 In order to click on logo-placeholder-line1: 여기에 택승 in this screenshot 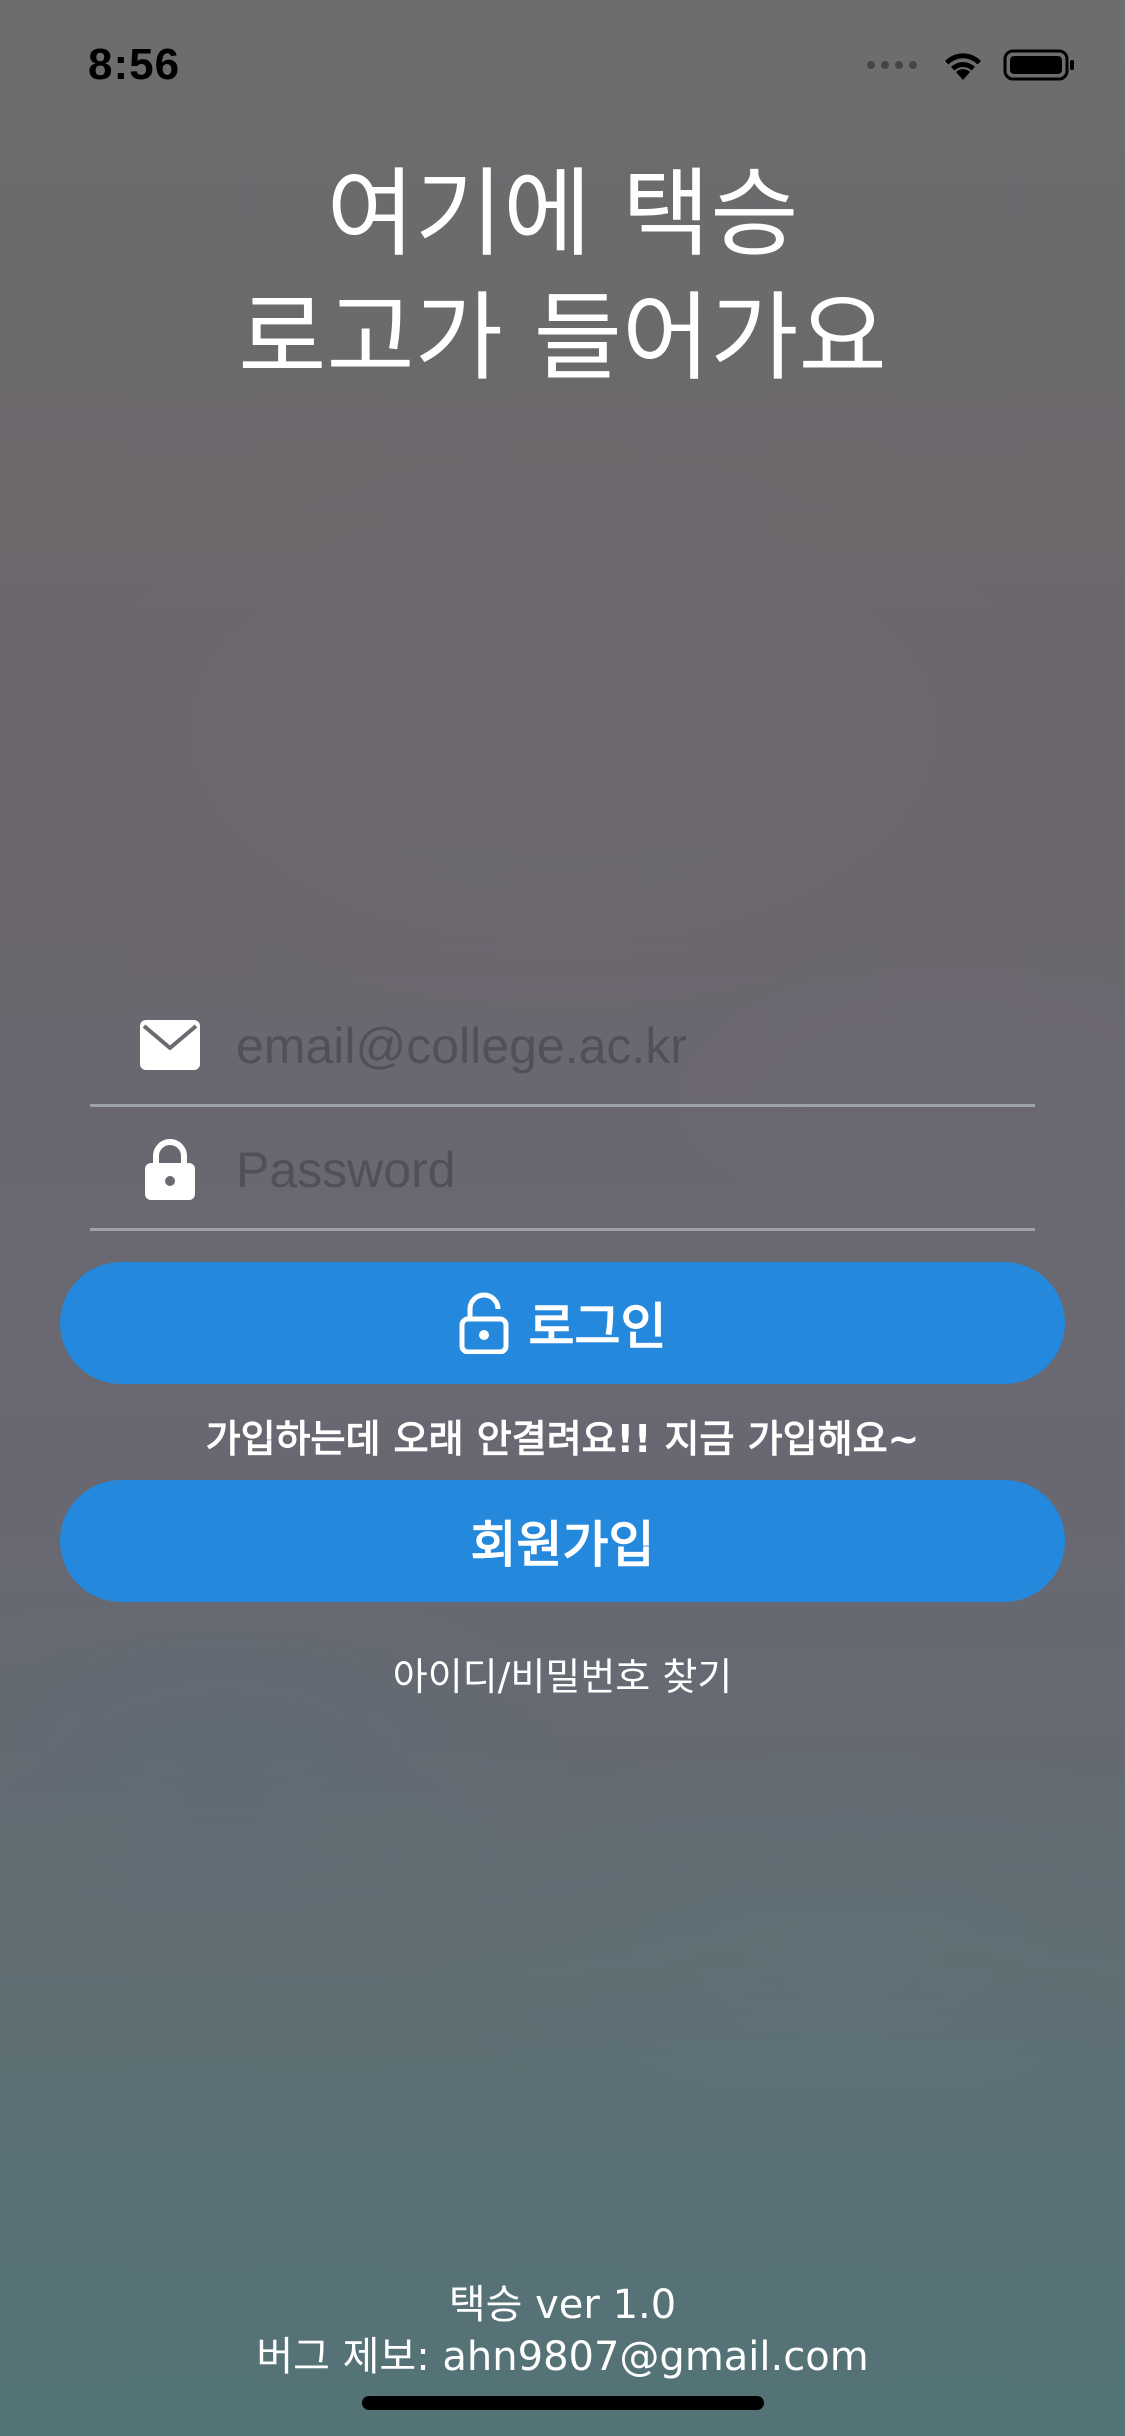, I will do `click(562, 214)`.